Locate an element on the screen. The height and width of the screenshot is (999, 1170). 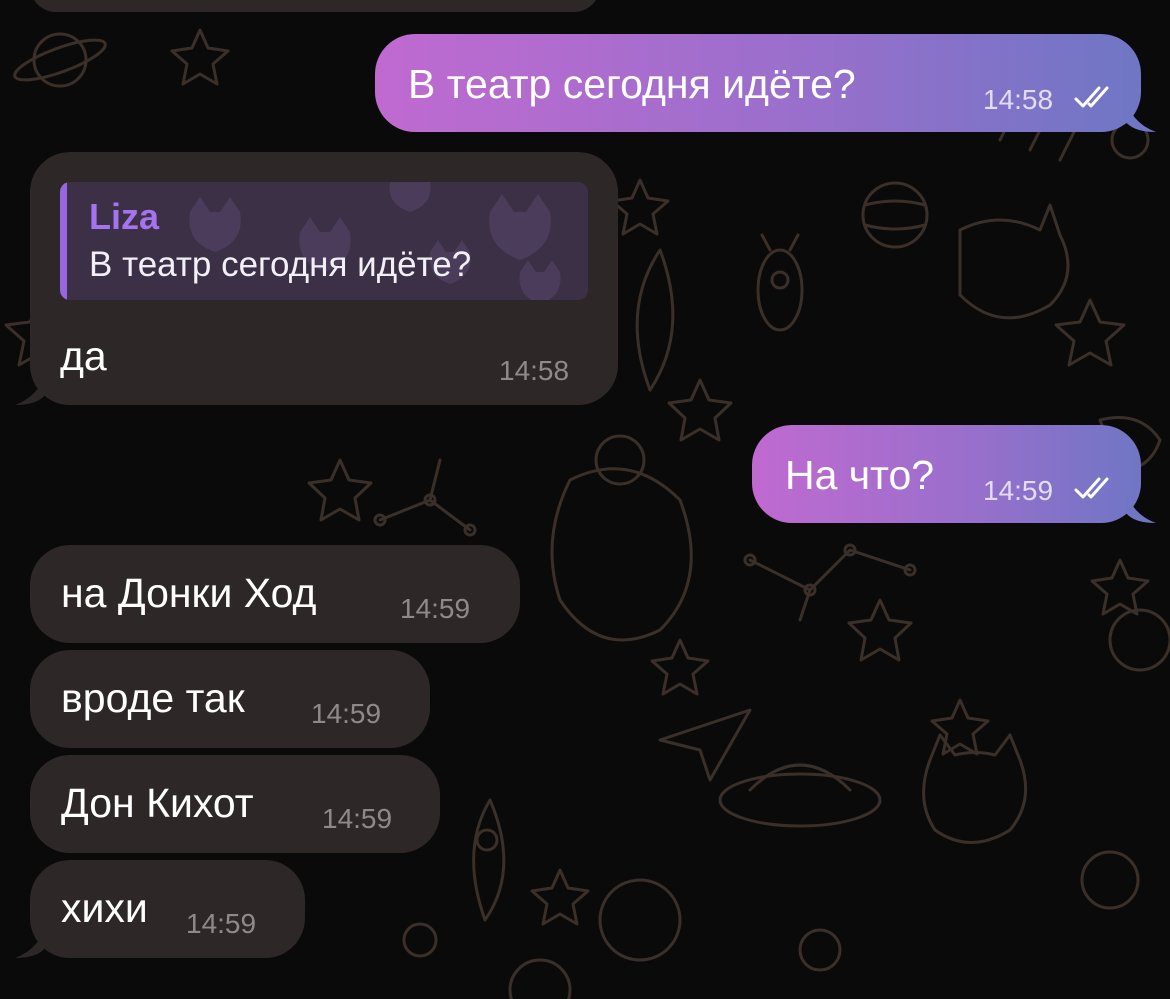
message-bubble-incoming: Liza В театр сегодня идёте? да 14:58 is located at coordinates (324, 278).